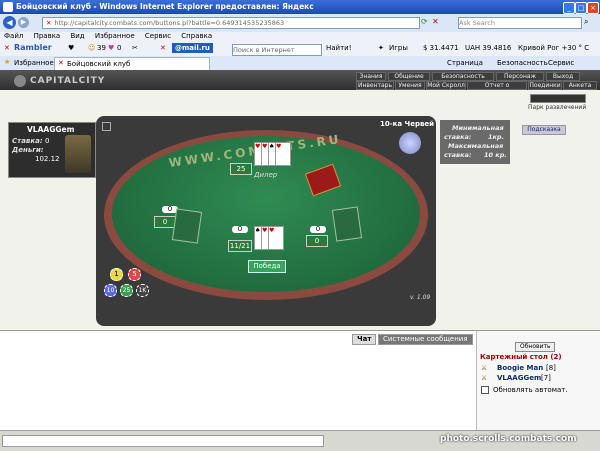  Describe the element at coordinates (192, 48) in the screenshot. I see `mailru-logo: @mail.ru` at that location.